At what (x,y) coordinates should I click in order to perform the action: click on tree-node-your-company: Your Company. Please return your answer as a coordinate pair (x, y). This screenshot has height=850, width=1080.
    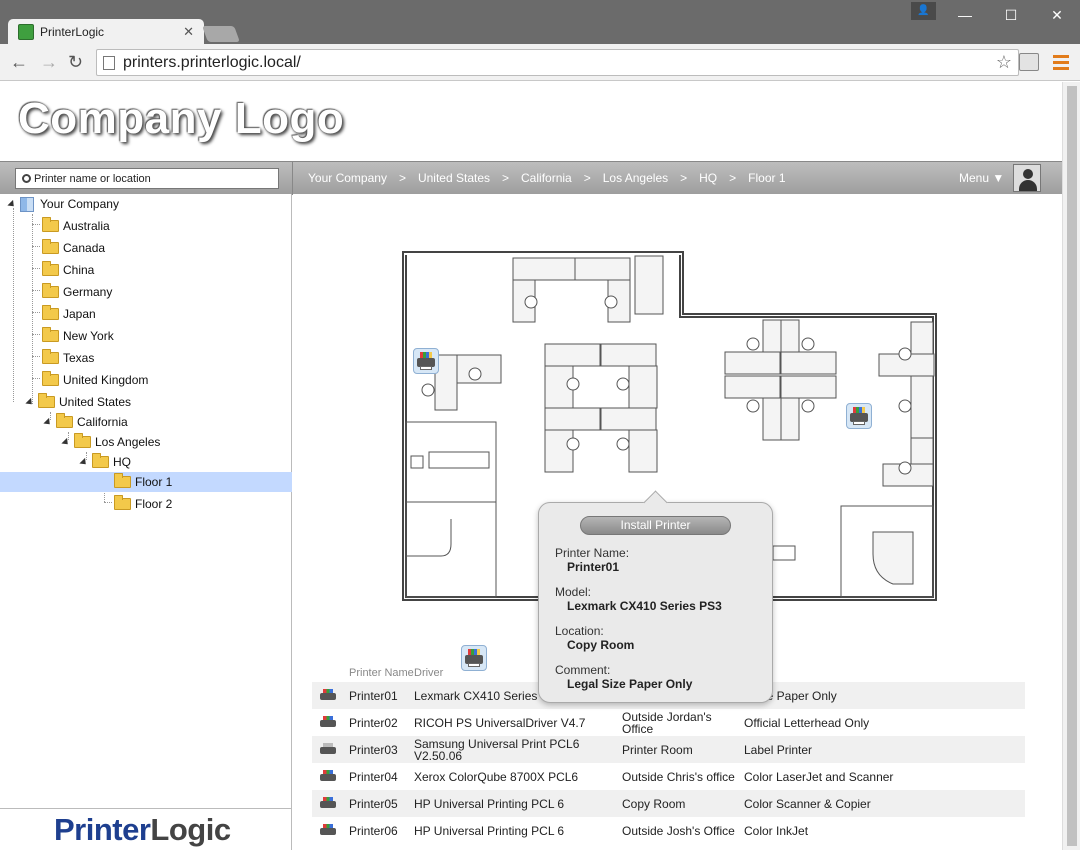
    Looking at the image, I should click on (63, 204).